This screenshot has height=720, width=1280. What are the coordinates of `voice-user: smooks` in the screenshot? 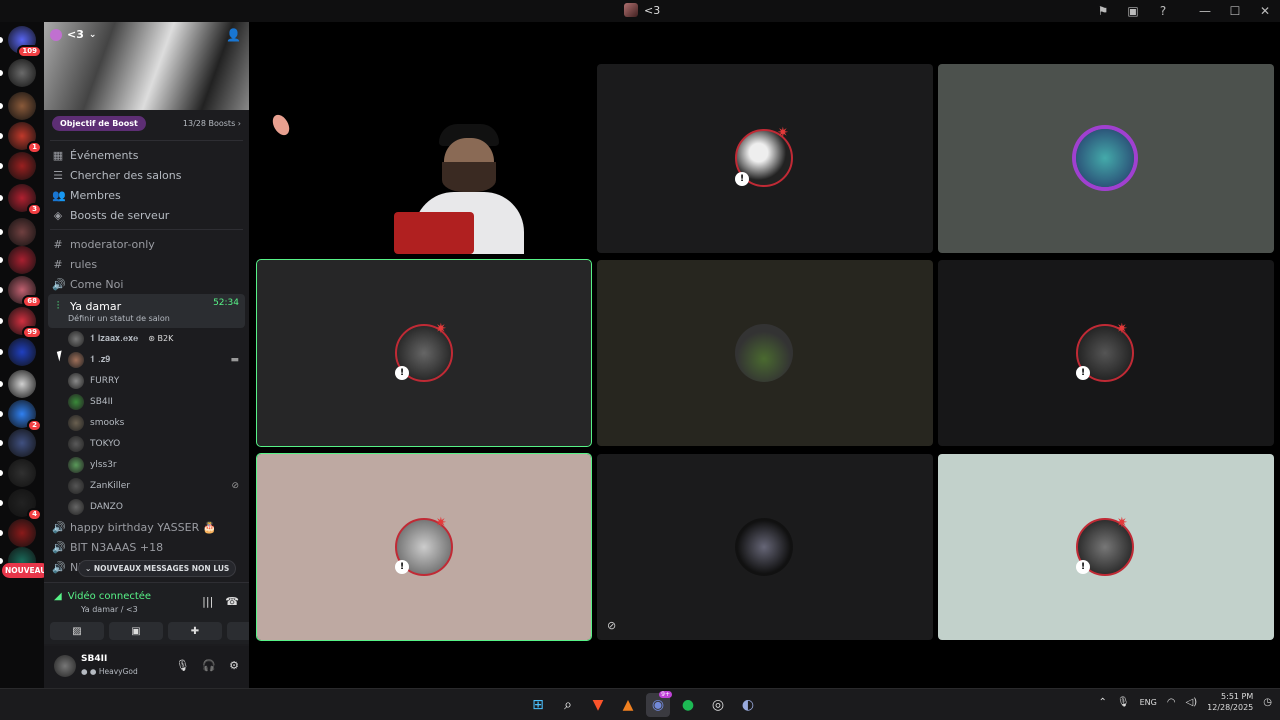 It's located at (146, 422).